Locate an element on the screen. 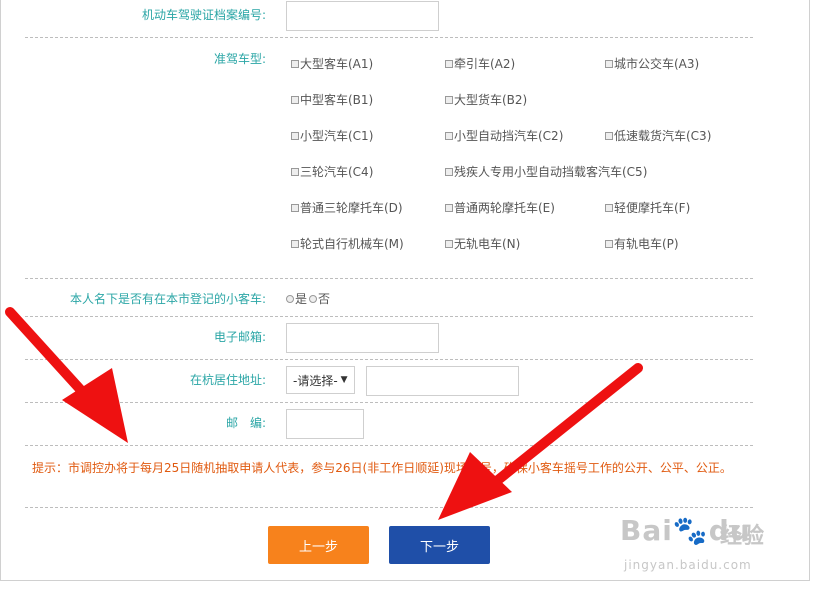 The width and height of the screenshot is (814, 594). vehicle-type-label-text: 普通三轮摩托车(D) is located at coordinates (351, 208).